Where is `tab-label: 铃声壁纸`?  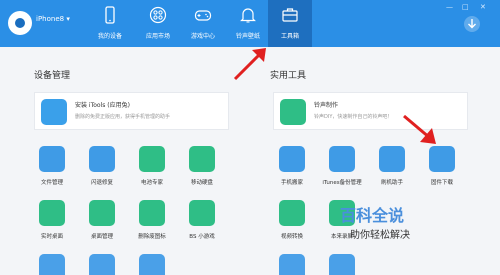 tab-label: 铃声壁纸 is located at coordinates (247, 36).